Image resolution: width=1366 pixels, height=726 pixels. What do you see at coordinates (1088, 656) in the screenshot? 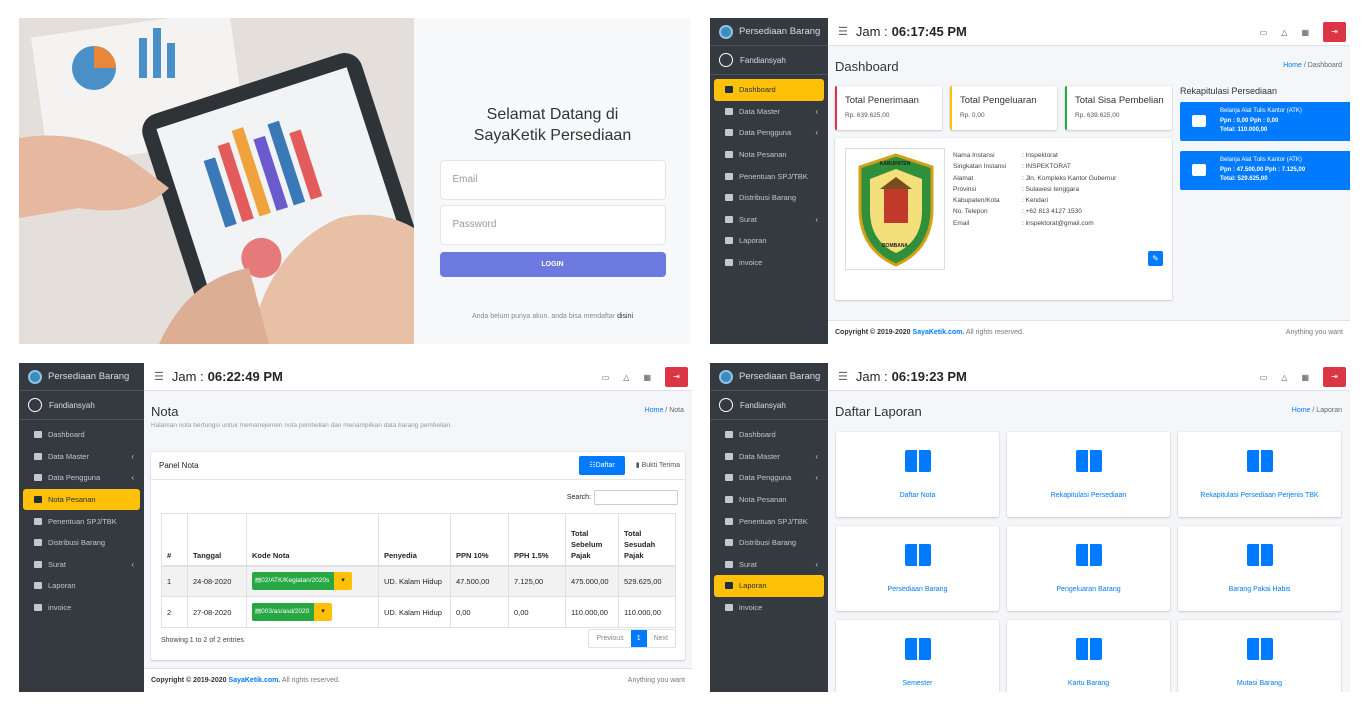
I see `report-kartu-barang: Kartu Barang` at bounding box center [1088, 656].